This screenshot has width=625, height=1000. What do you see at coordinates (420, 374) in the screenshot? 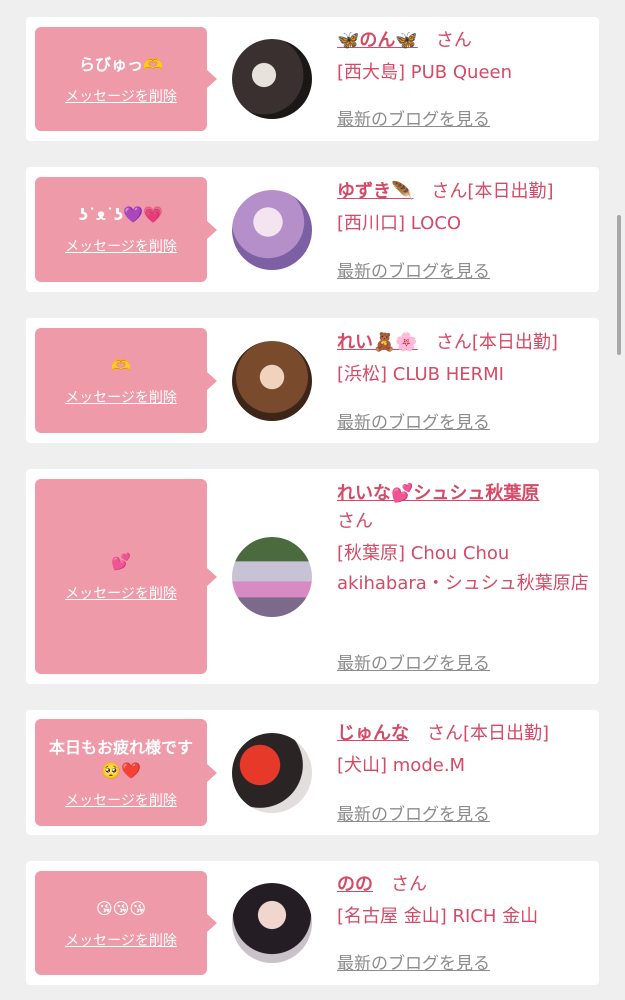
I see `shop-name: [浜松] CLUB HERMI` at bounding box center [420, 374].